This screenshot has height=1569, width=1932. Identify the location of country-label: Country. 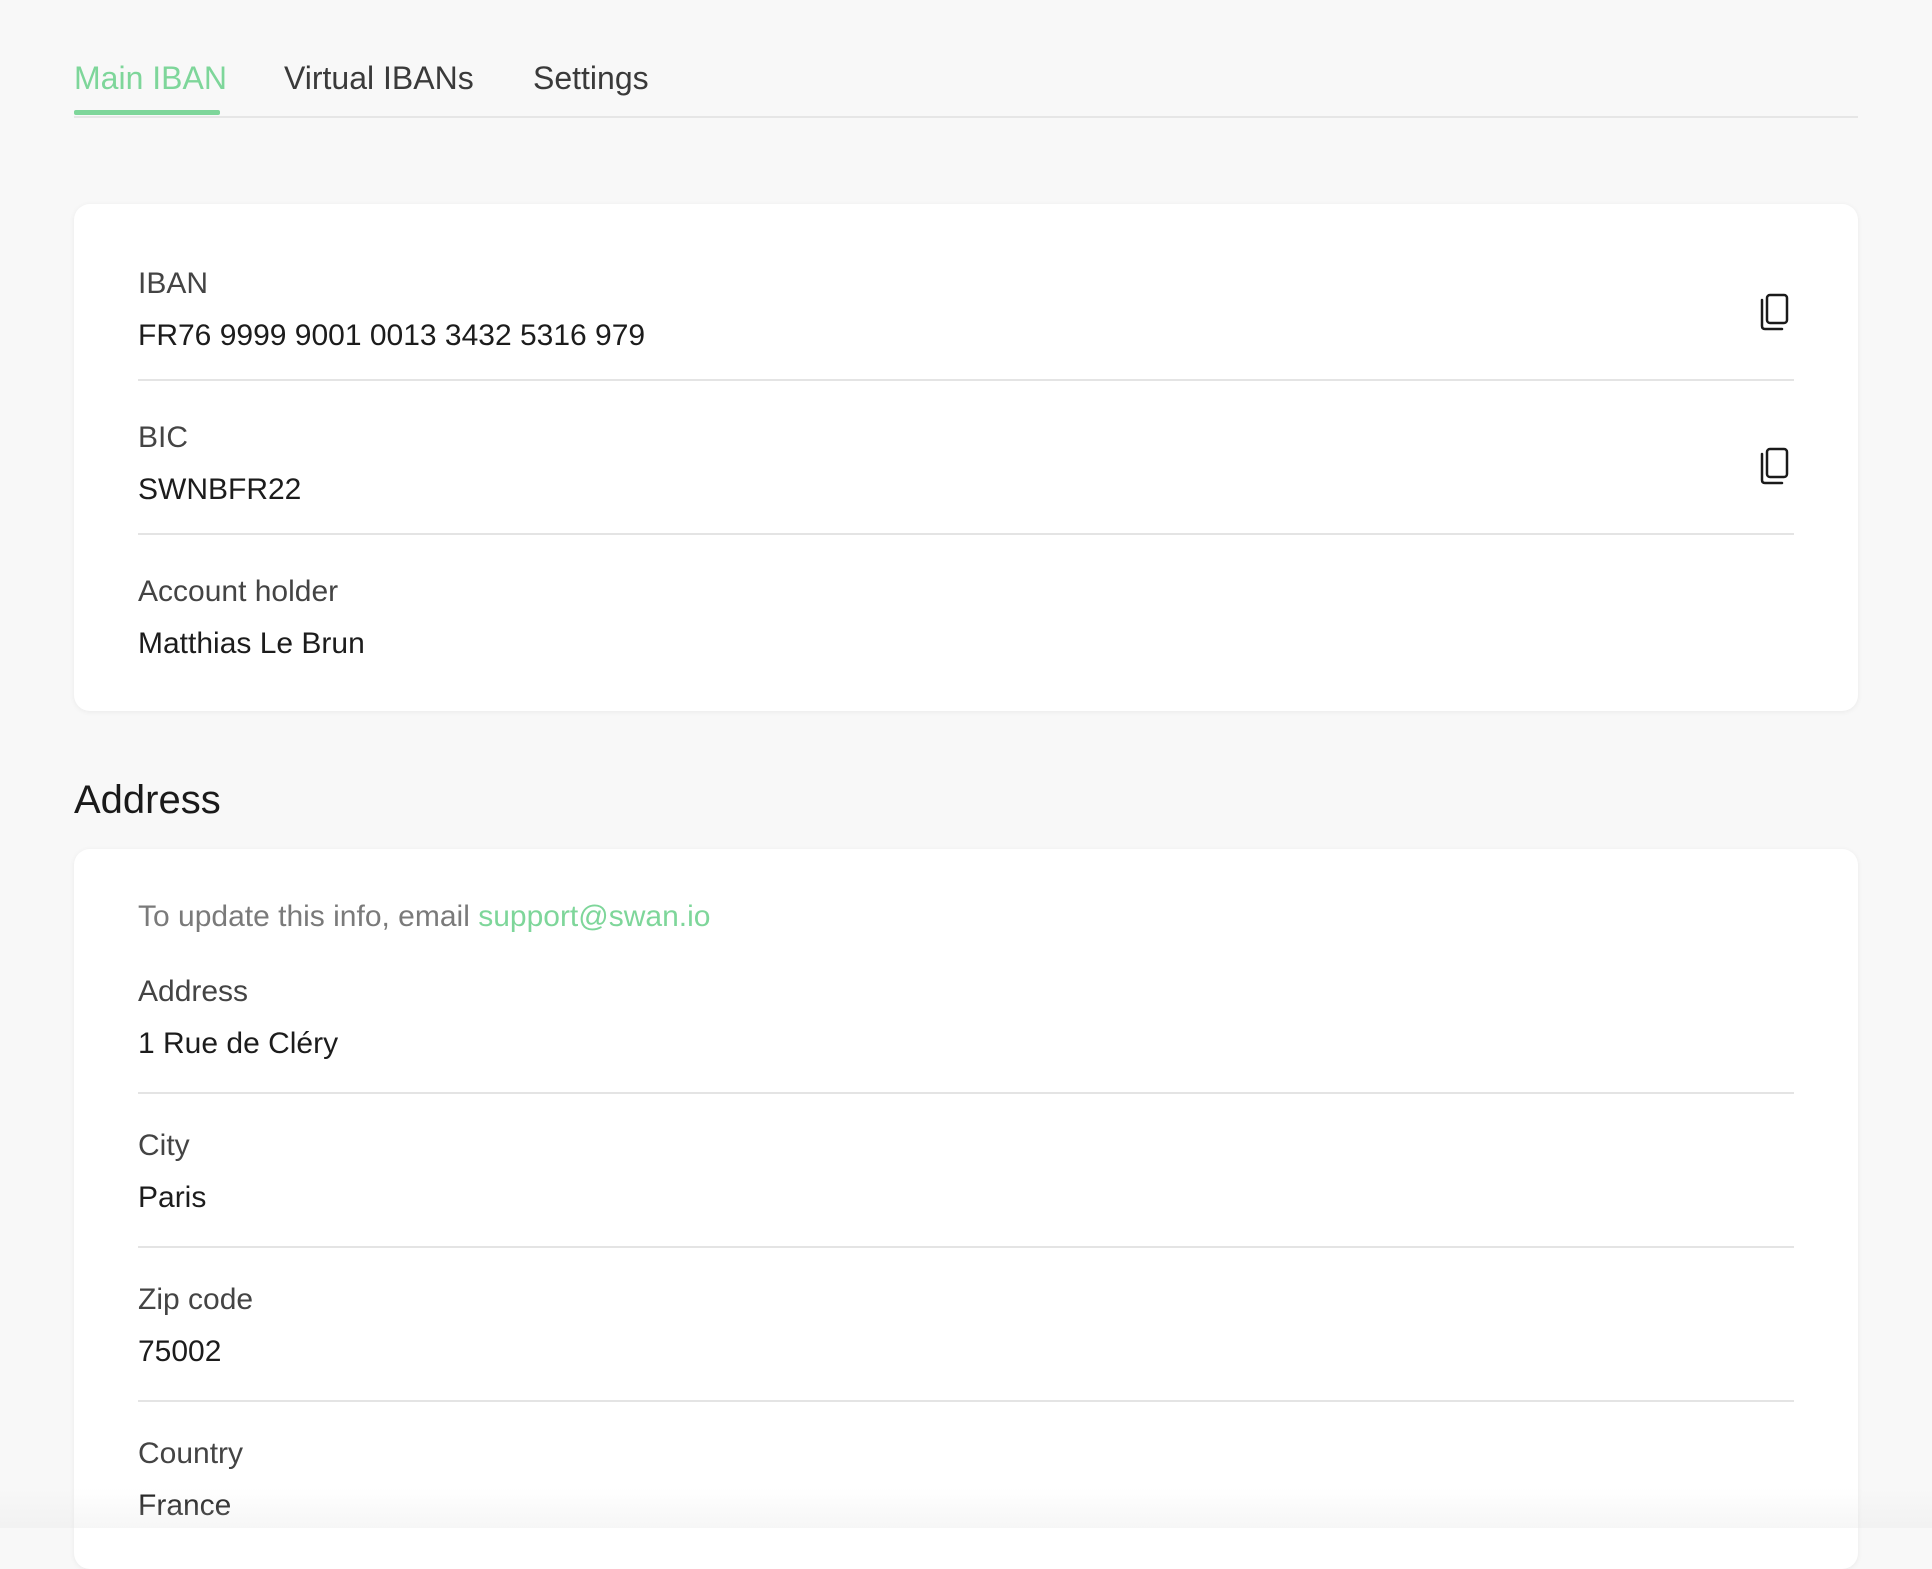
(191, 1453).